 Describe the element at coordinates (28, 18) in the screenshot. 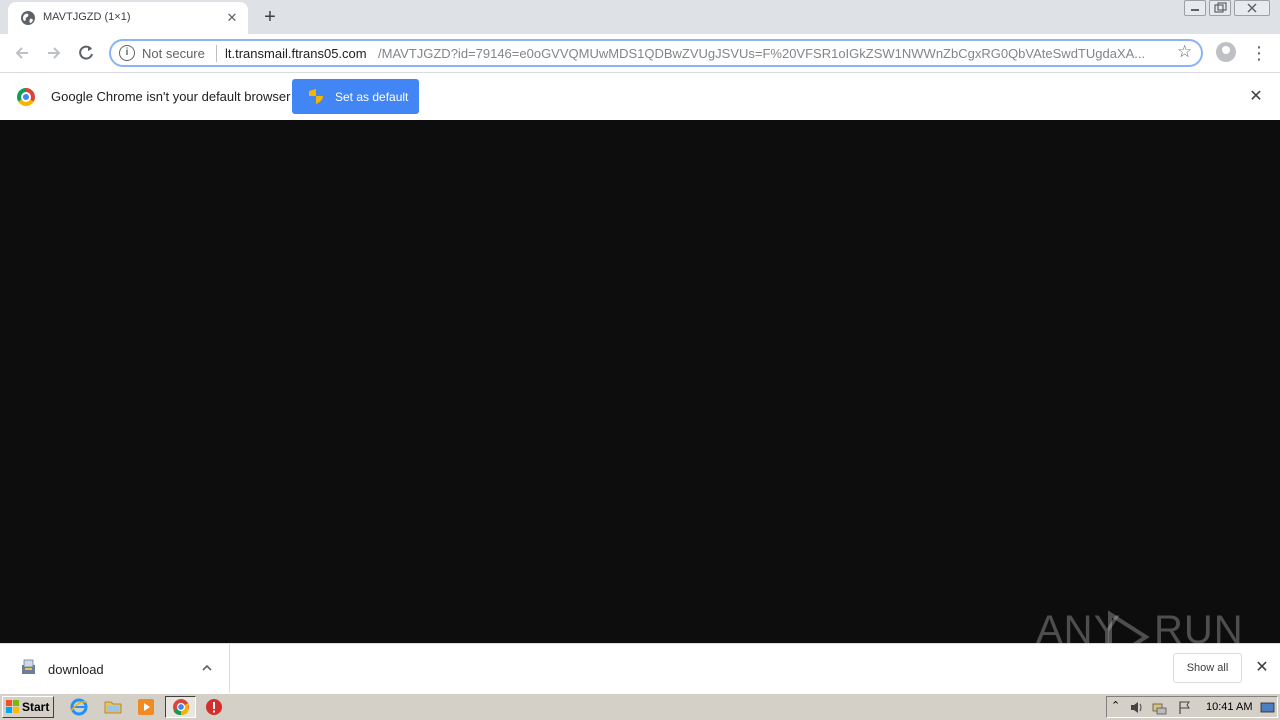

I see `globe-icon` at that location.